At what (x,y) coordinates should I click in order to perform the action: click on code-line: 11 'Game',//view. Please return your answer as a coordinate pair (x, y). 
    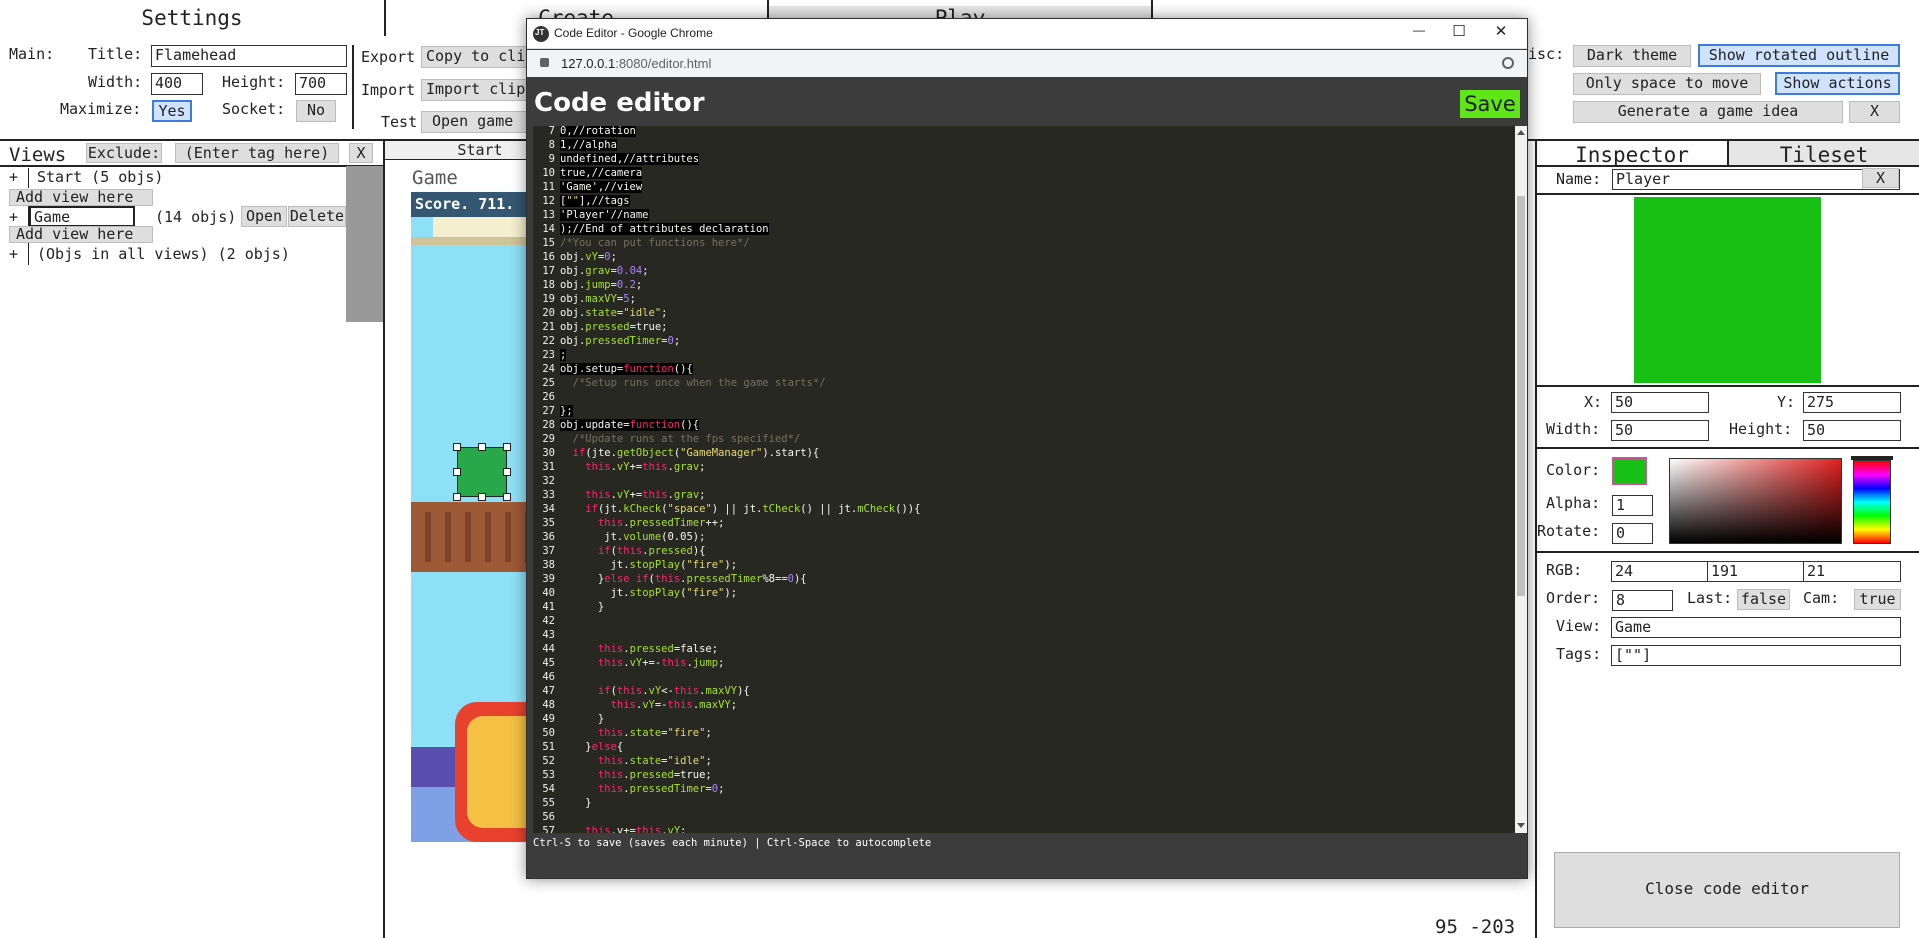
    Looking at the image, I should click on (1024, 187).